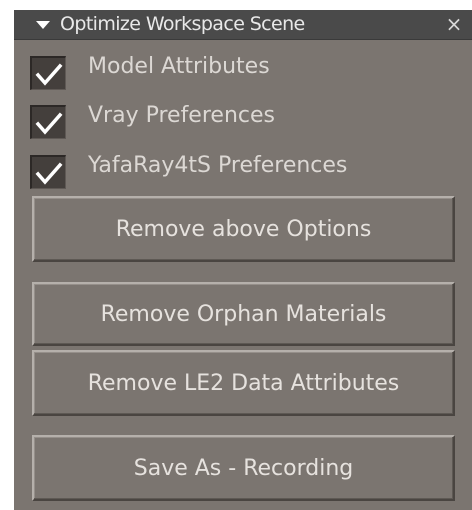  Describe the element at coordinates (243, 468) in the screenshot. I see `save-as-recording-button: Save As - Recording` at that location.